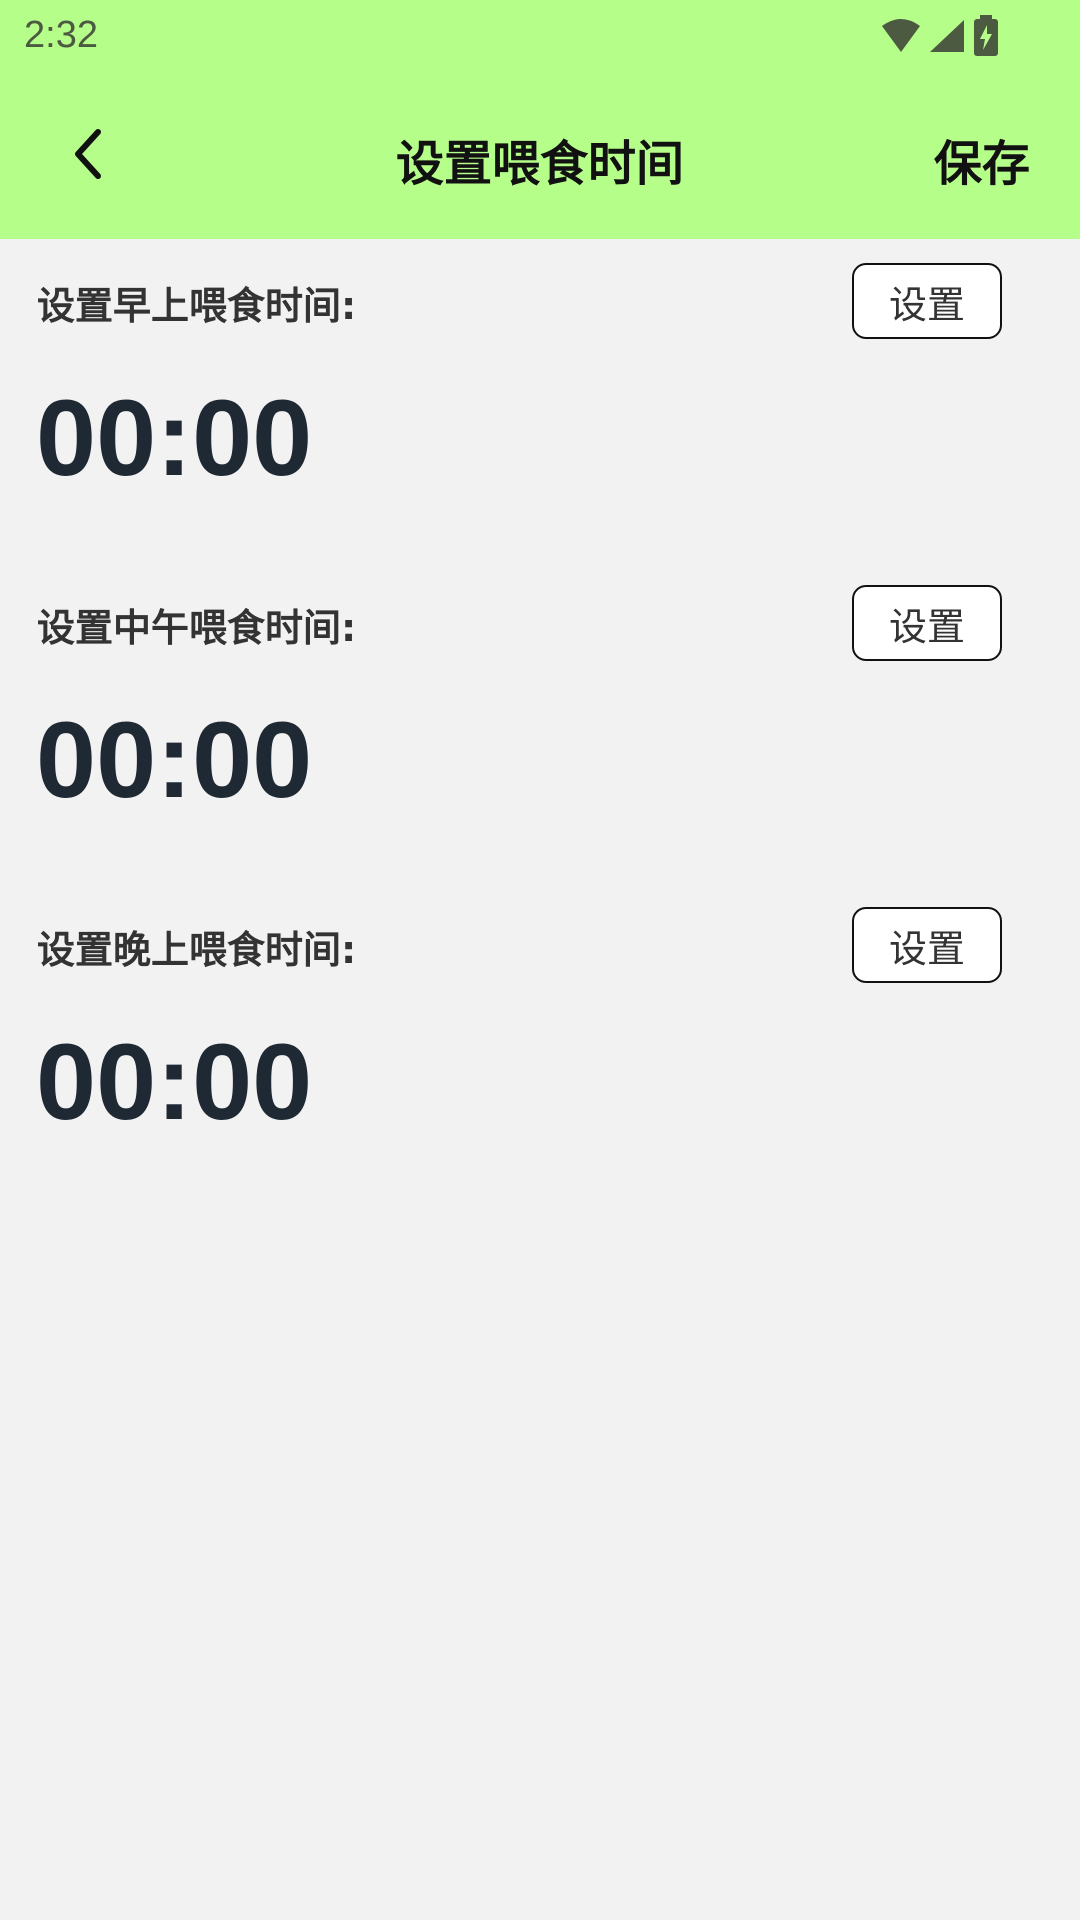 This screenshot has height=1920, width=1080. I want to click on toolbar: 设置喂食时间 保存, so click(540, 156).